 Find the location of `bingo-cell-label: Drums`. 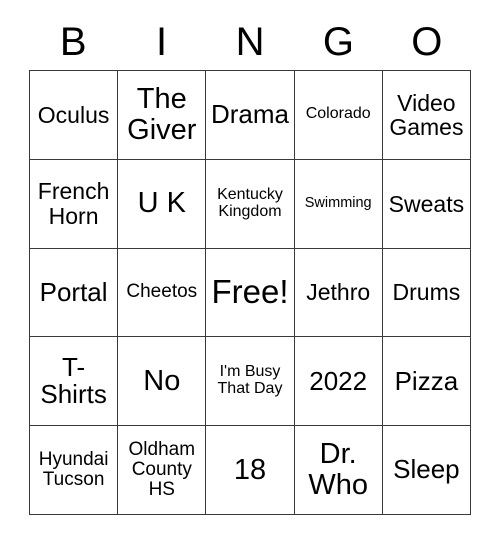

bingo-cell-label: Drums is located at coordinates (426, 292).